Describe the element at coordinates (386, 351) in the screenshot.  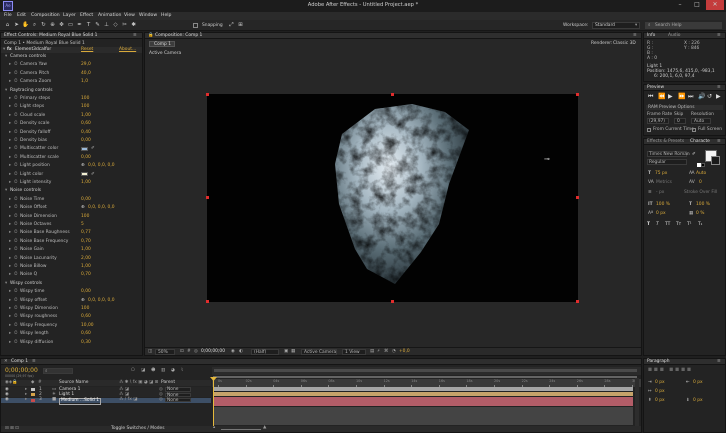
I see `flowchart-icon: ⌘` at that location.